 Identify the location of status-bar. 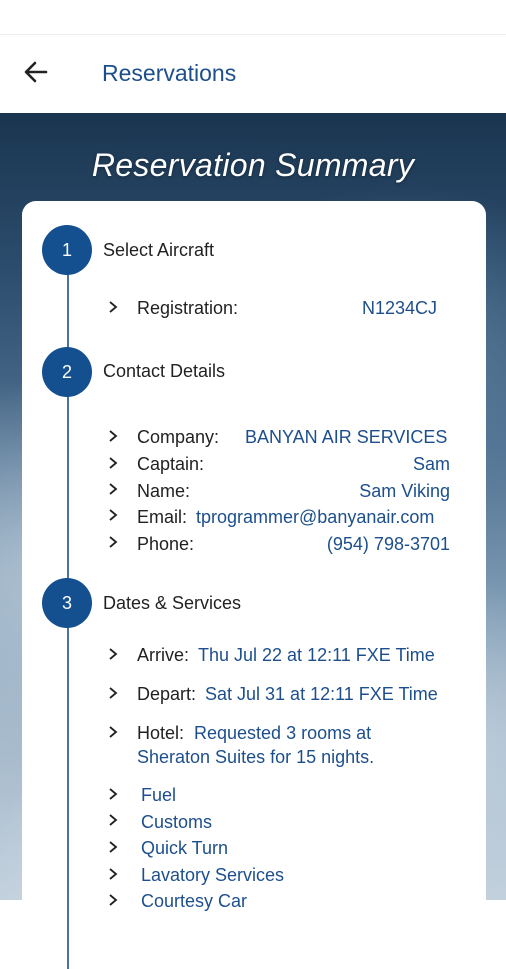
(253, 17).